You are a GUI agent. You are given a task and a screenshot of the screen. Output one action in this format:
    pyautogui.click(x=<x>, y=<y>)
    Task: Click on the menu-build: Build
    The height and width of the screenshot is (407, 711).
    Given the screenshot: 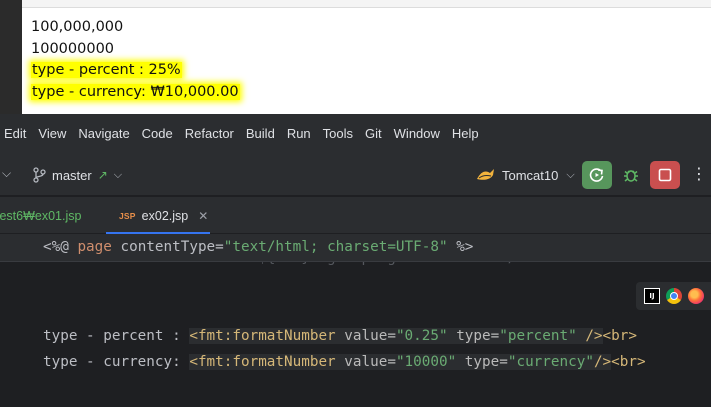 What is the action you would take?
    pyautogui.click(x=260, y=134)
    